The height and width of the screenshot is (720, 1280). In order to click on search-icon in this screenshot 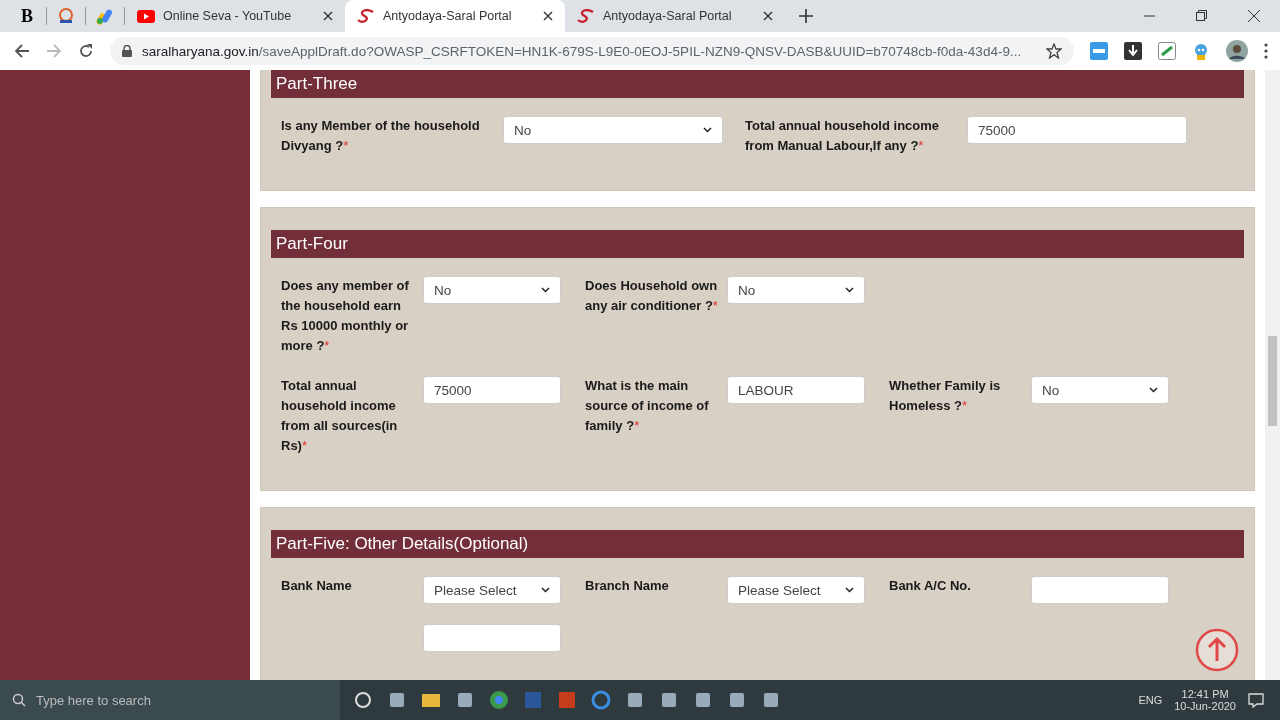, I will do `click(19, 700)`.